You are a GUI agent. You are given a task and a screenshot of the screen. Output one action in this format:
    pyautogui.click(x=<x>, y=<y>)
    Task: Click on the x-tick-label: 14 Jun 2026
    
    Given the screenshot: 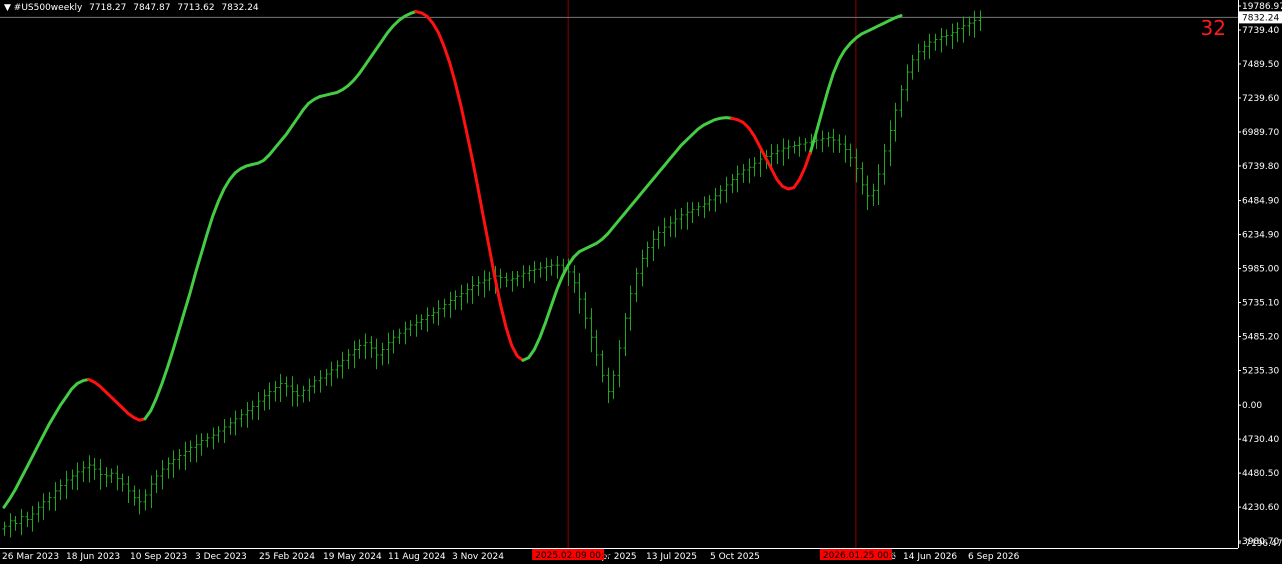 What is the action you would take?
    pyautogui.click(x=930, y=557)
    